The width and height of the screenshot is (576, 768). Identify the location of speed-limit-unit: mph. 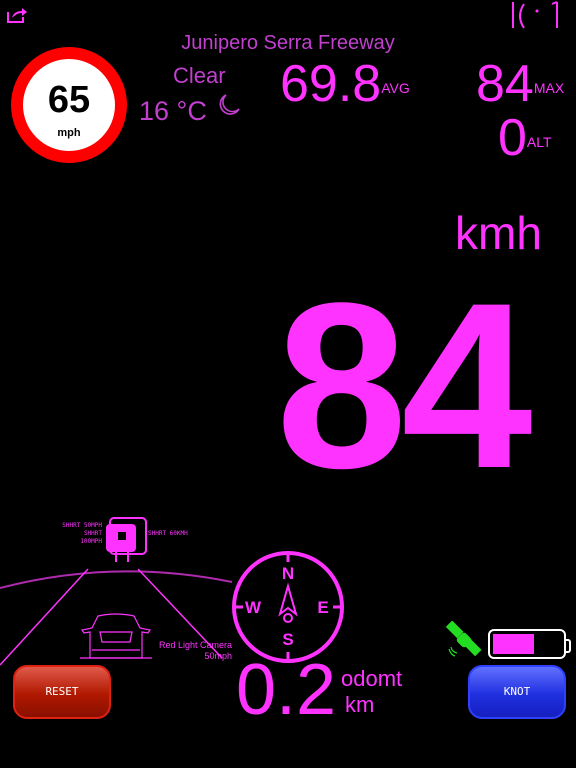
(69, 133).